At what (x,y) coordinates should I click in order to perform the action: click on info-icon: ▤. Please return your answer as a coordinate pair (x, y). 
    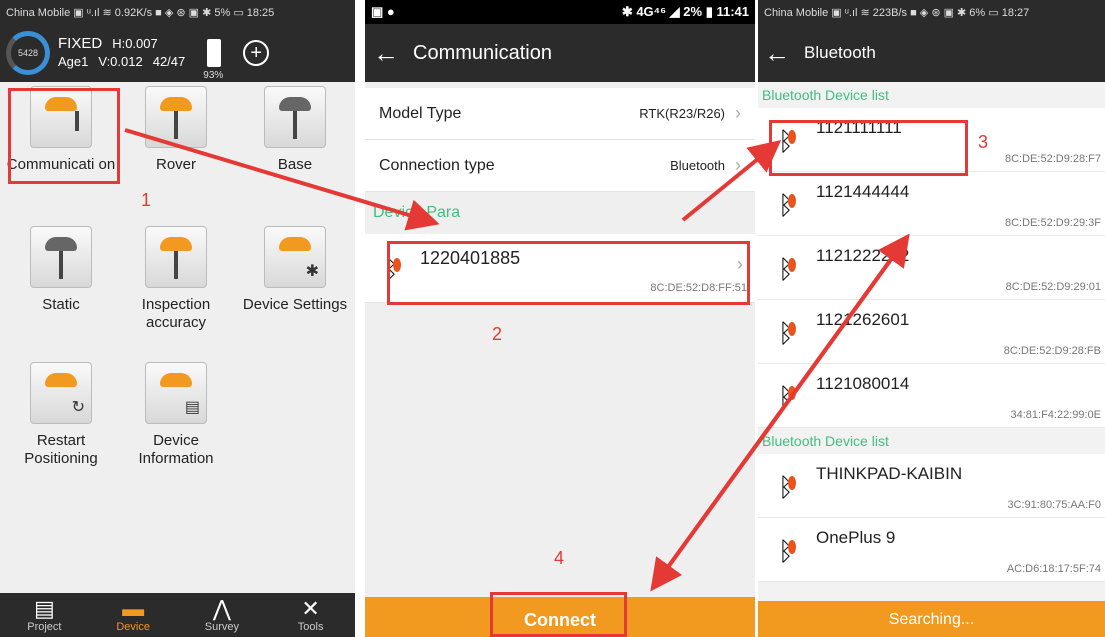
    Looking at the image, I should click on (176, 393).